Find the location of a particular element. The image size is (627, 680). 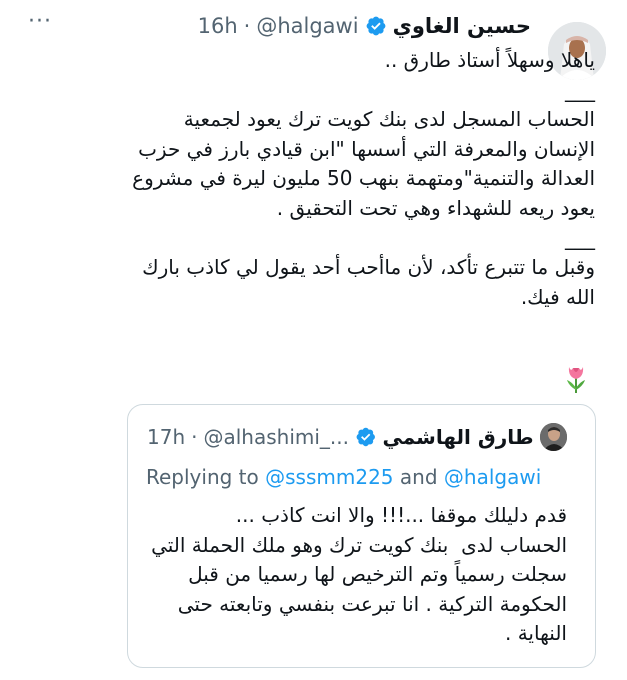

quoted-tweet-time: 17h is located at coordinates (166, 437).